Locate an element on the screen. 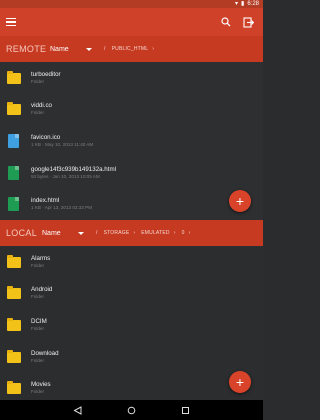 The height and width of the screenshot is (420, 320). top-toolbar is located at coordinates (131, 22).